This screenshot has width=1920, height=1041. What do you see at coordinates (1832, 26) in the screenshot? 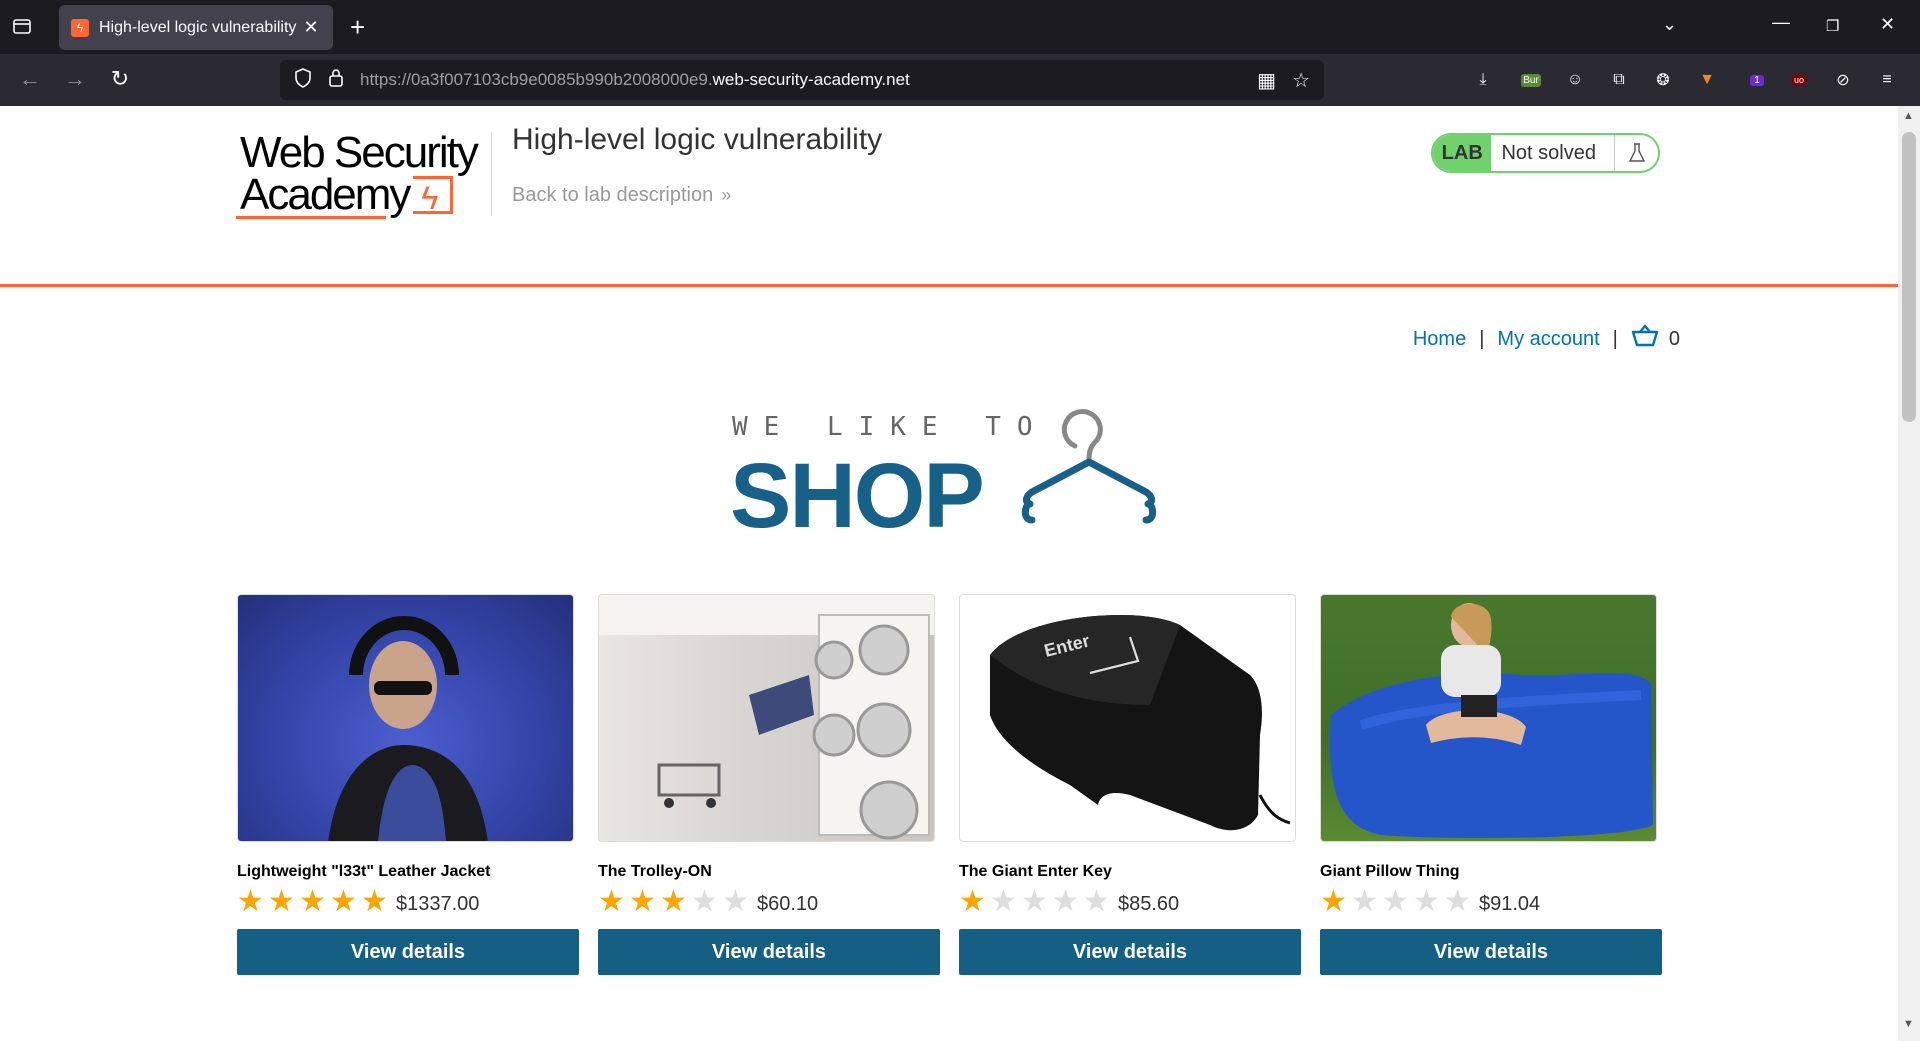
I see `restore-icon: ❐` at bounding box center [1832, 26].